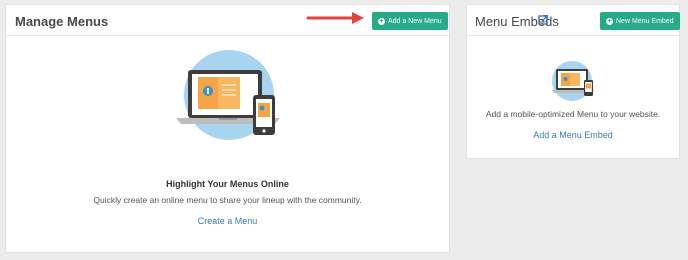  I want to click on create-menu-link: Create a Menu, so click(227, 220).